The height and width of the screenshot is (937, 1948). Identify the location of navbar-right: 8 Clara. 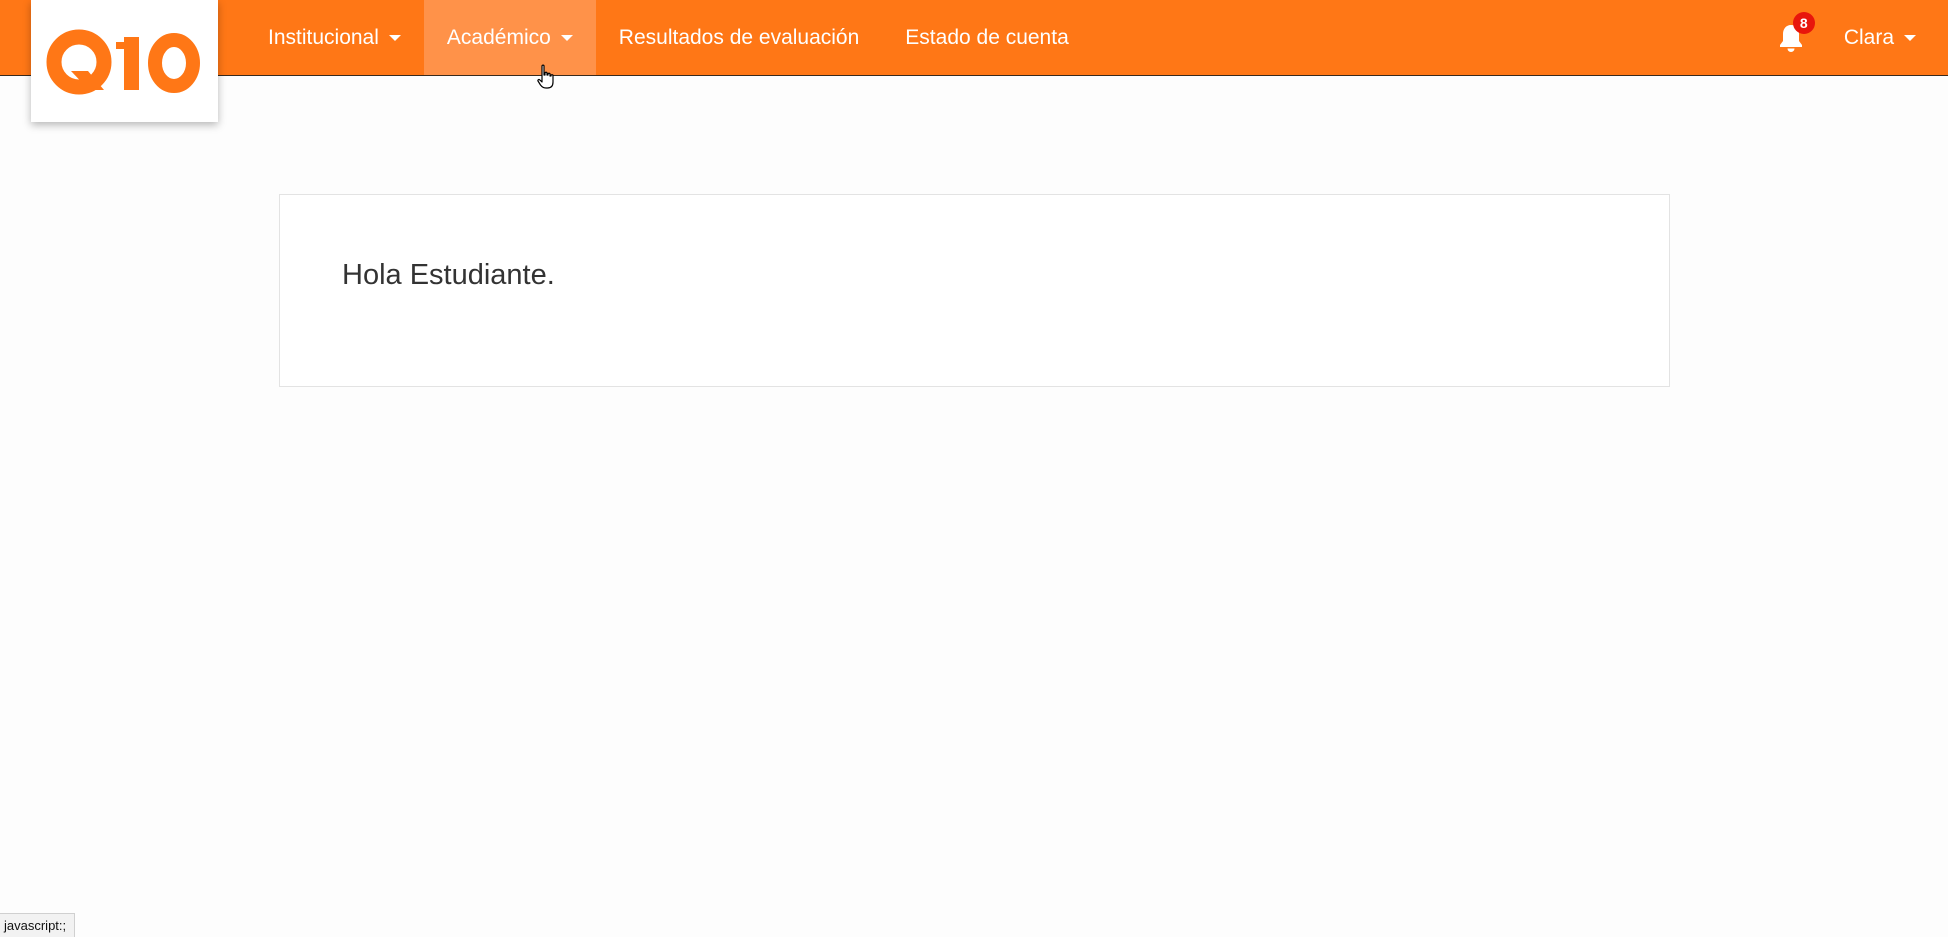
(1854, 37).